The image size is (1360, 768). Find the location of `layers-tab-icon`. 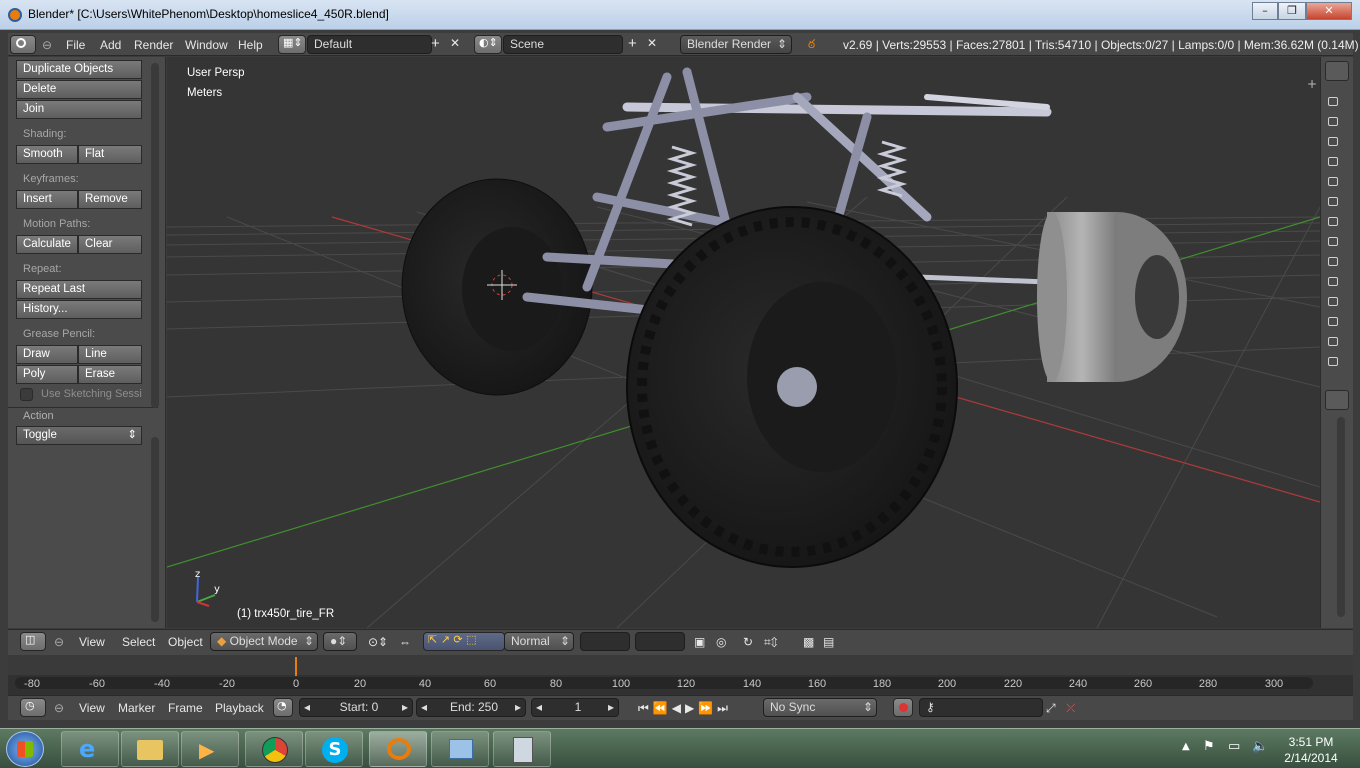

layers-tab-icon is located at coordinates (1333, 121).